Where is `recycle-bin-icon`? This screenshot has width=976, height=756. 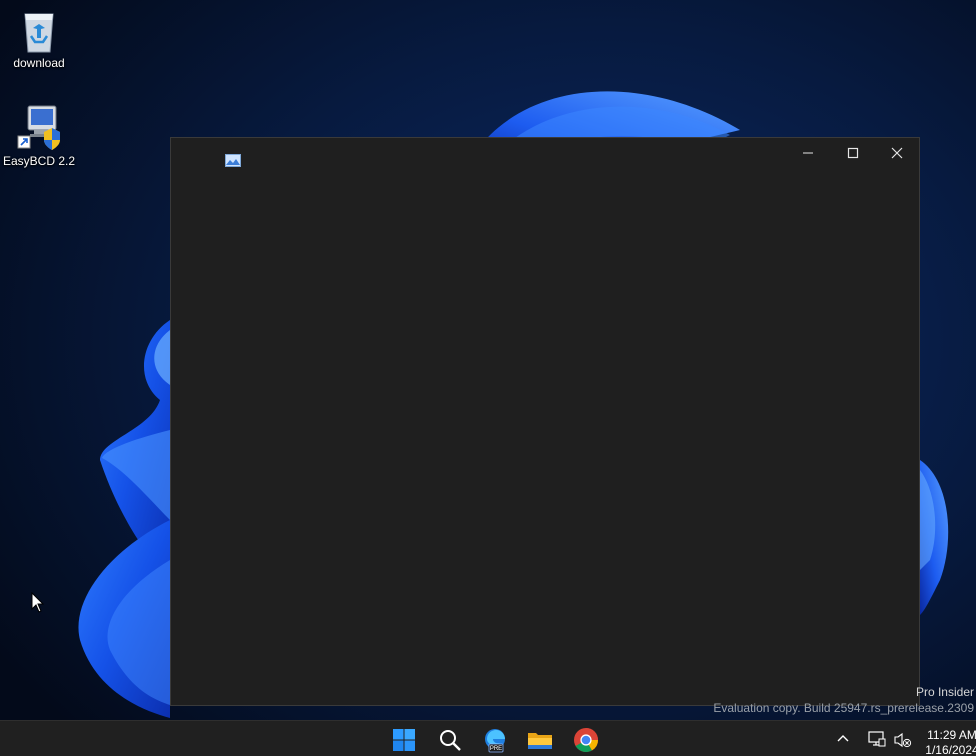 recycle-bin-icon is located at coordinates (39, 33).